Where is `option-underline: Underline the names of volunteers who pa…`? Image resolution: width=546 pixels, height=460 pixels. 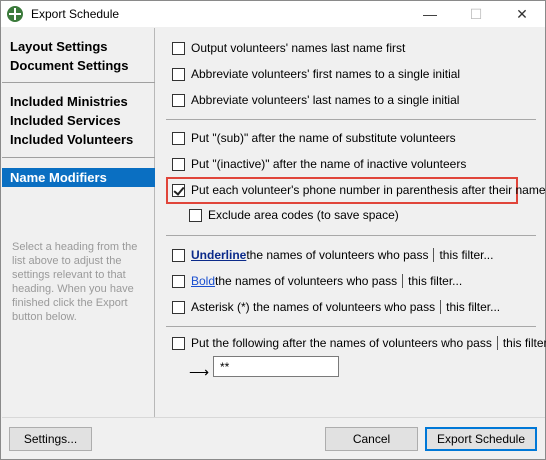
option-underline: Underline the names of volunteers who pa… is located at coordinates (332, 255).